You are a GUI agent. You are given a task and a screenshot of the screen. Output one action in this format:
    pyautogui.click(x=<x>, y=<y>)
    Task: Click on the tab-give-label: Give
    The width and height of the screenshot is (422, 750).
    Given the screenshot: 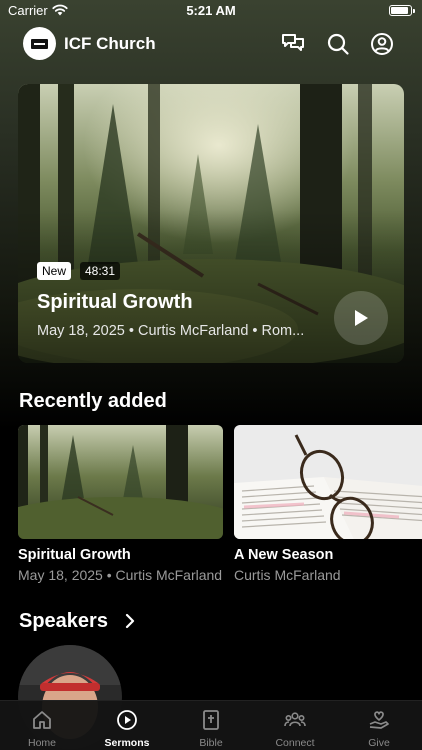 What is the action you would take?
    pyautogui.click(x=379, y=743)
    